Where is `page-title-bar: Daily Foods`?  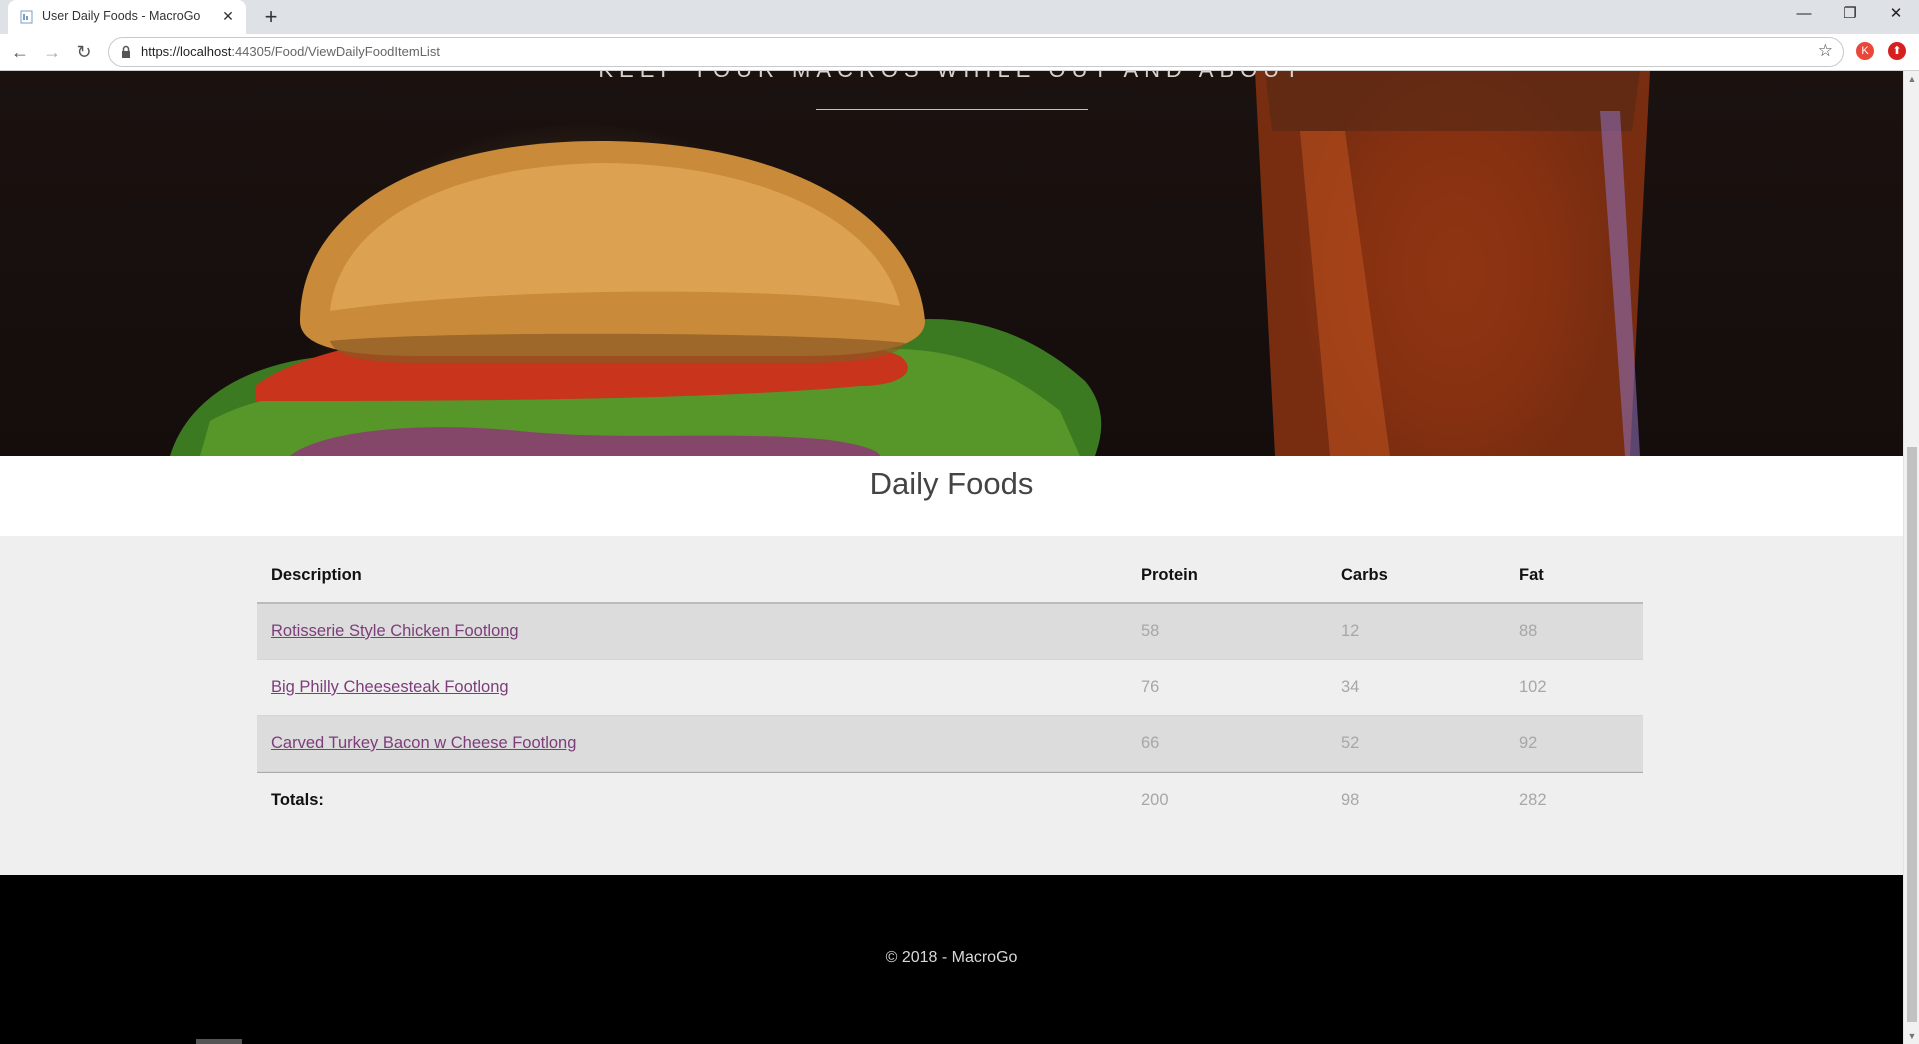
page-title-bar: Daily Foods is located at coordinates (951, 496).